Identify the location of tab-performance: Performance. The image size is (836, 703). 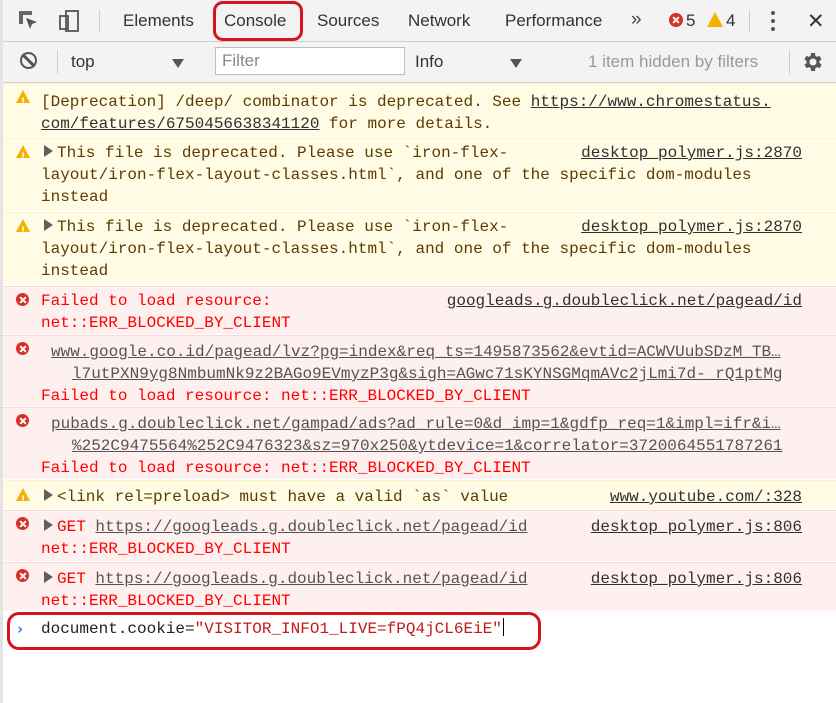
(553, 21).